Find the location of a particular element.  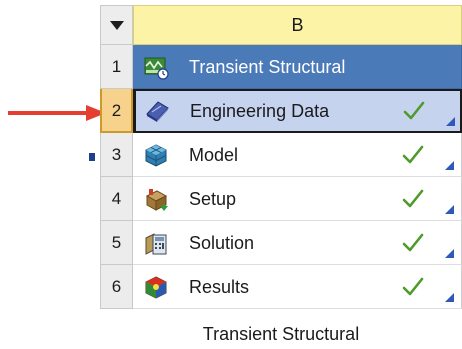

cell-solution: 5 Solution is located at coordinates (281, 243).